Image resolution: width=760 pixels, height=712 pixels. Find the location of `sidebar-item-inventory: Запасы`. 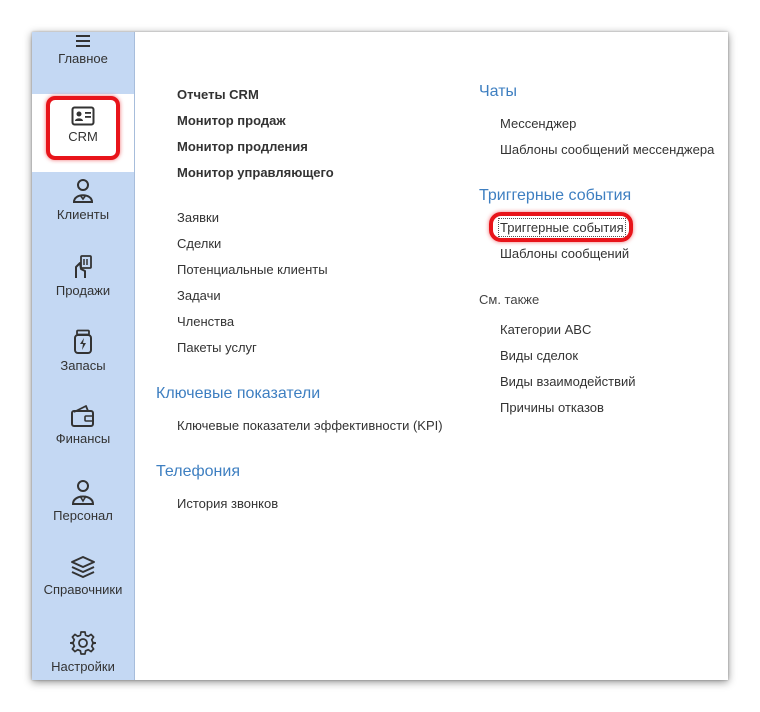

sidebar-item-inventory: Запасы is located at coordinates (83, 354).